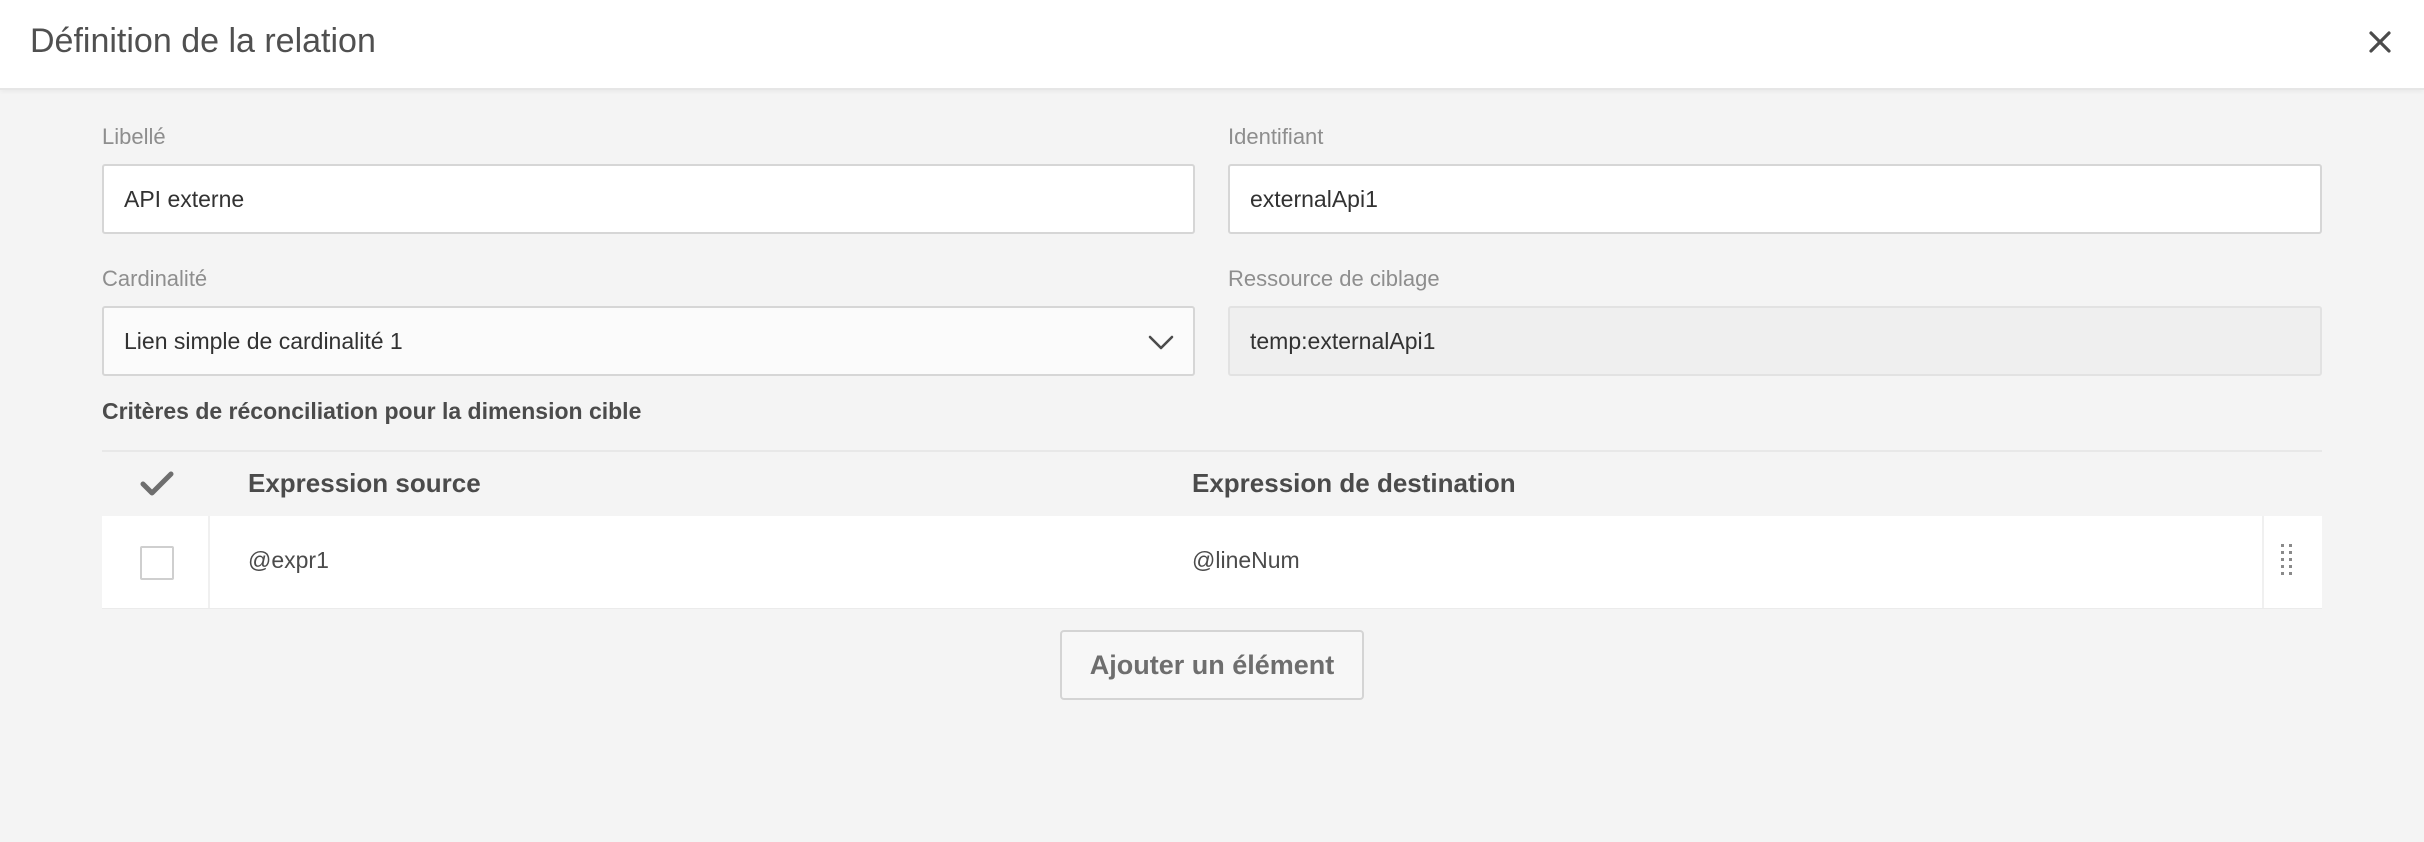  I want to click on cardinality-select: Lien simple de cardinalité 1, so click(648, 341).